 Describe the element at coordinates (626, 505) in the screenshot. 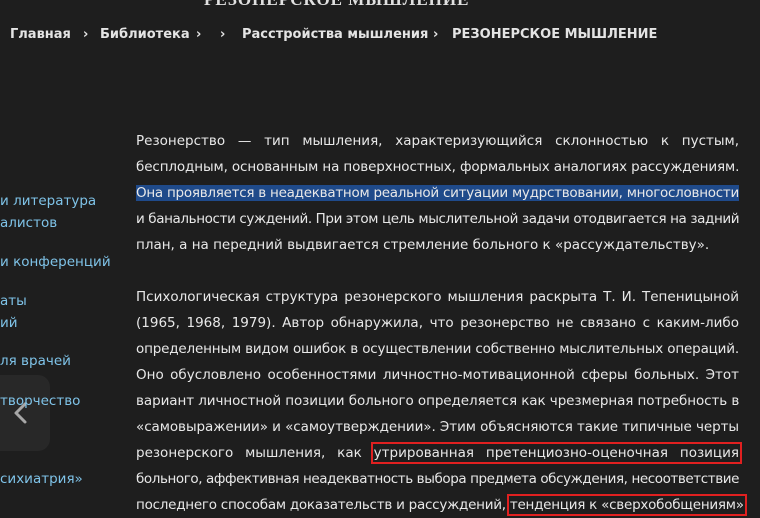

I see `annotated-phrase-box: тенденция к «сверхобобщениям»` at that location.